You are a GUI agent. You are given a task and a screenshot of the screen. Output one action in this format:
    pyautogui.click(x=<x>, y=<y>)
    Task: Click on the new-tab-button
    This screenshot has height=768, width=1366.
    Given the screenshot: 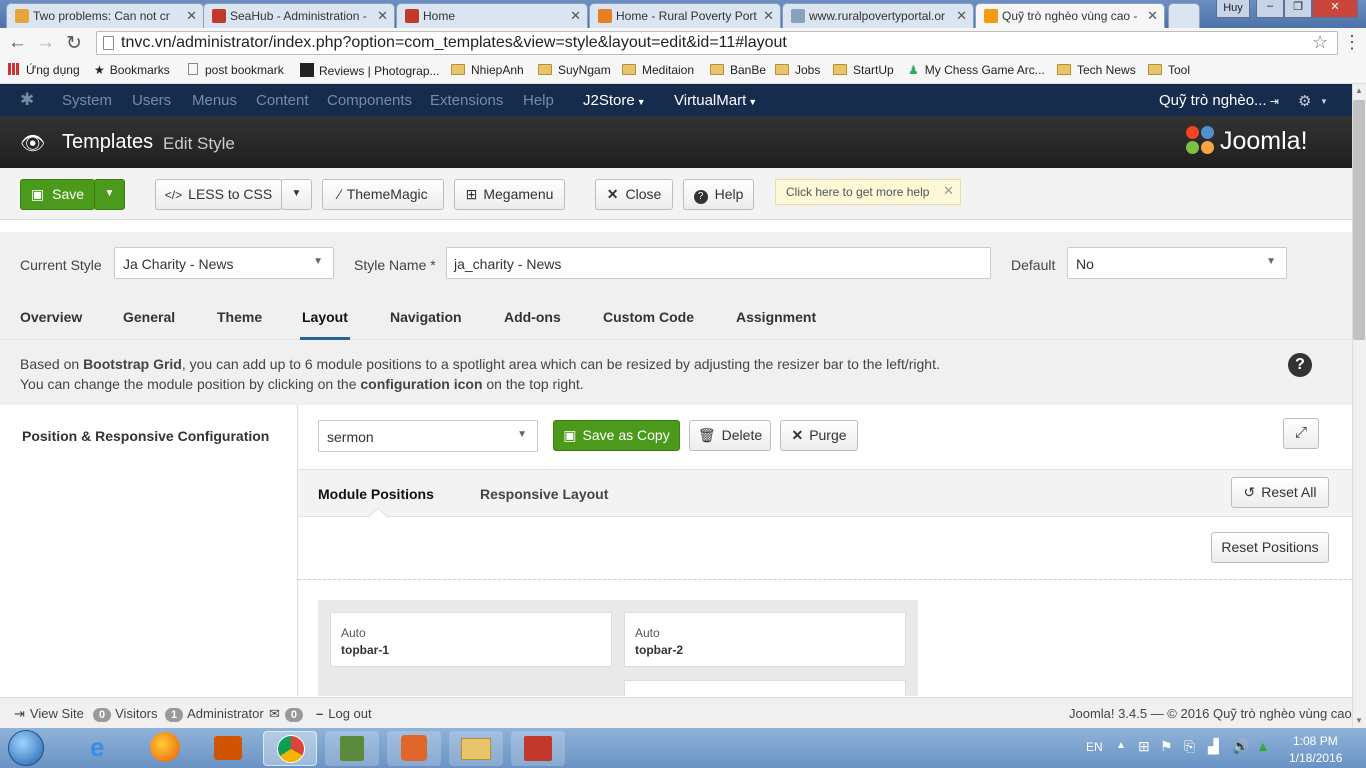 What is the action you would take?
    pyautogui.click(x=1184, y=15)
    